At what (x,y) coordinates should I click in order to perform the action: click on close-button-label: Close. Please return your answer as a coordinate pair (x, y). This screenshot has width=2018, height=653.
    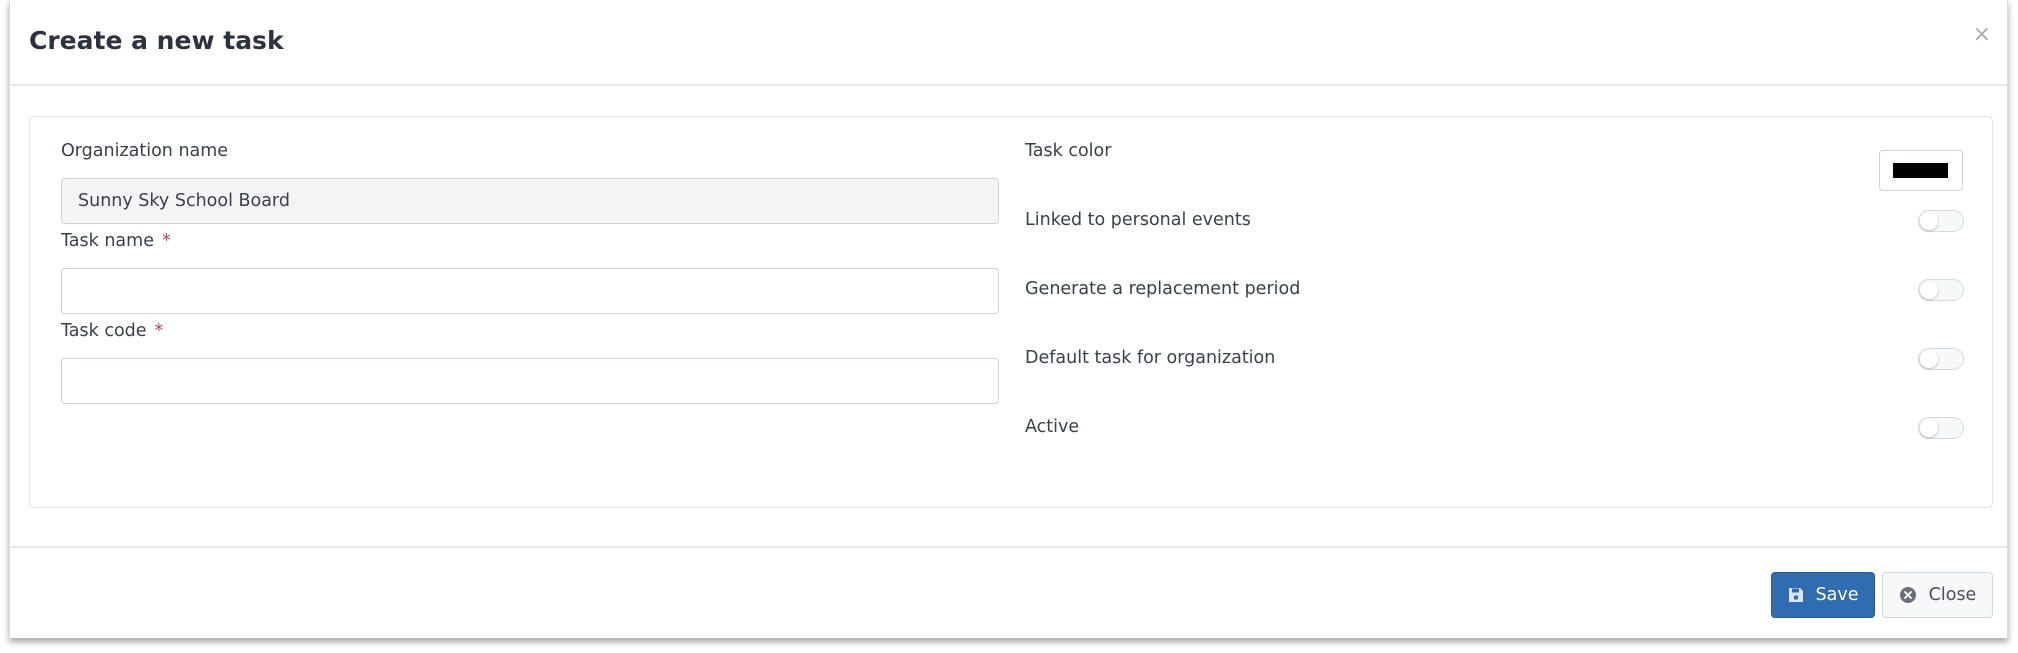
    Looking at the image, I should click on (1952, 595).